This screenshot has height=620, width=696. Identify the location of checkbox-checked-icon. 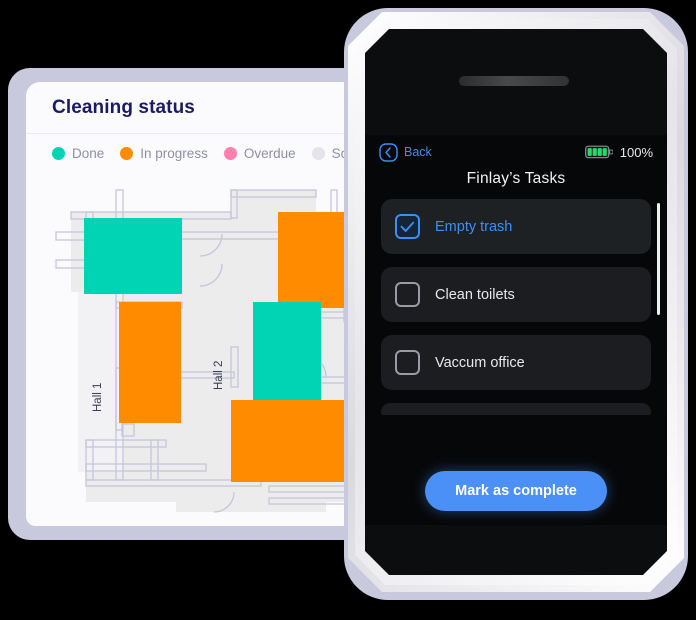
(407, 226).